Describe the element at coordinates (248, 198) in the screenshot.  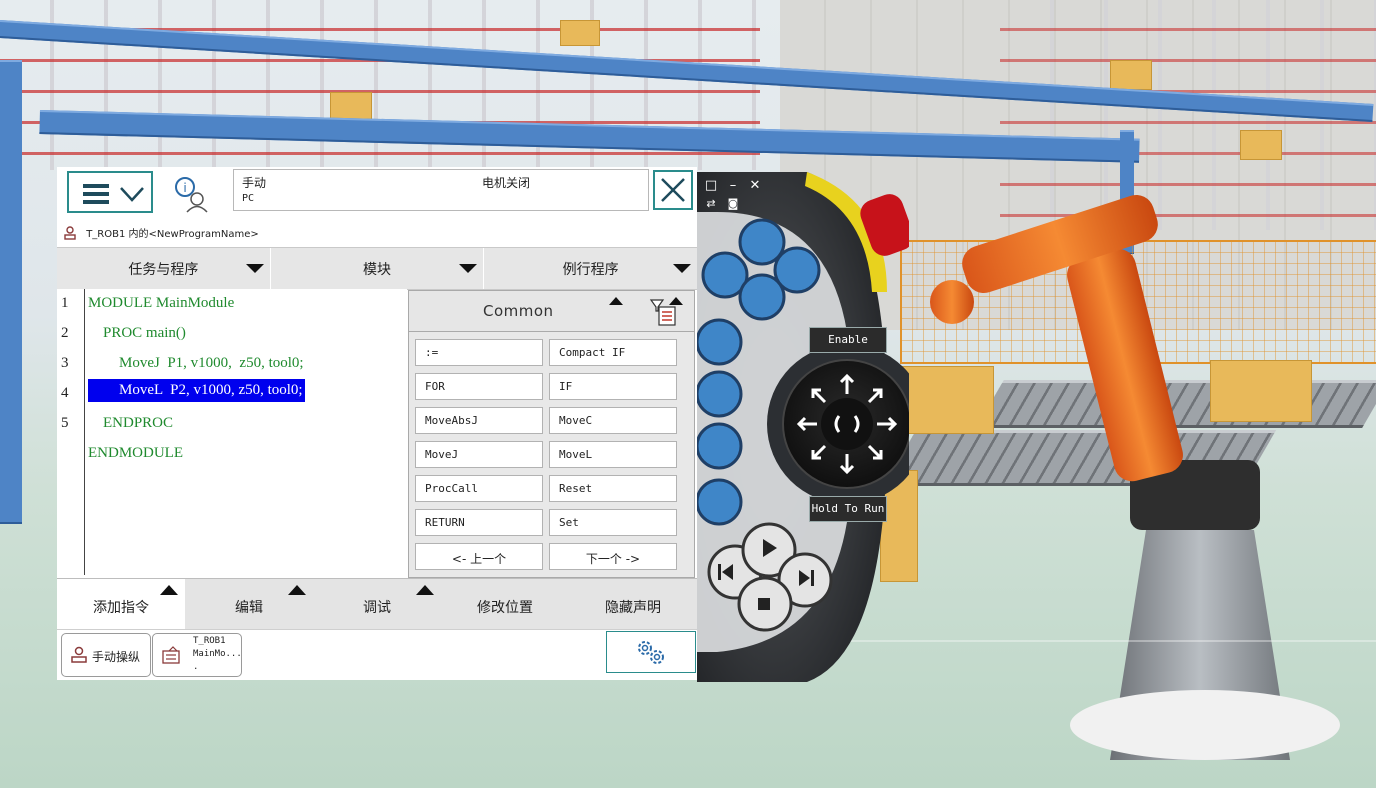
I see `controller-source: PC` at that location.